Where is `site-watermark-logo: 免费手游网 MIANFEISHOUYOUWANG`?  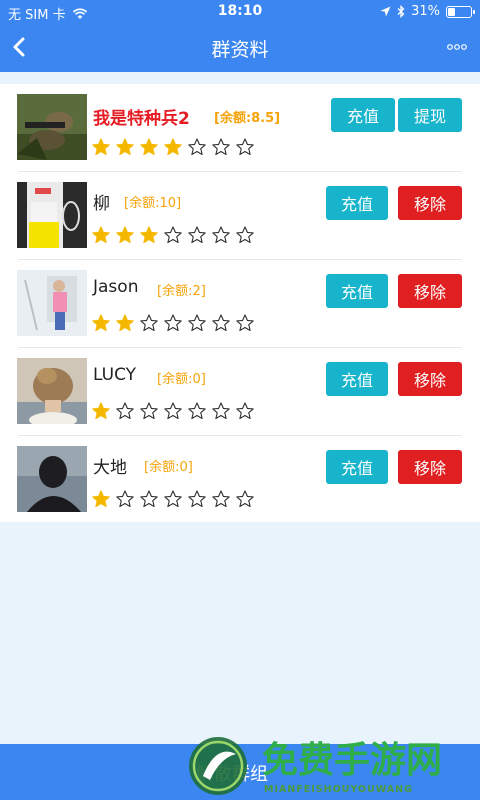 site-watermark-logo: 免费手游网 MIANFEISHOUYOUWANG is located at coordinates (315, 766).